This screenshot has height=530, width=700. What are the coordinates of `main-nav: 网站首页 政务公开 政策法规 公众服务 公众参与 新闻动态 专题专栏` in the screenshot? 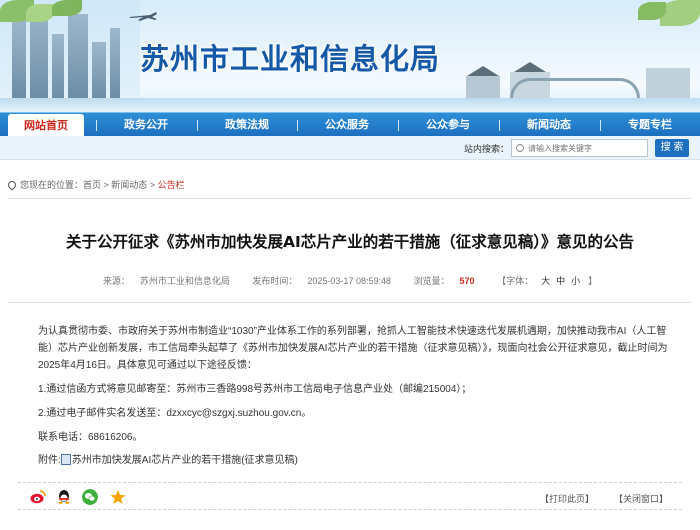 It's located at (350, 125).